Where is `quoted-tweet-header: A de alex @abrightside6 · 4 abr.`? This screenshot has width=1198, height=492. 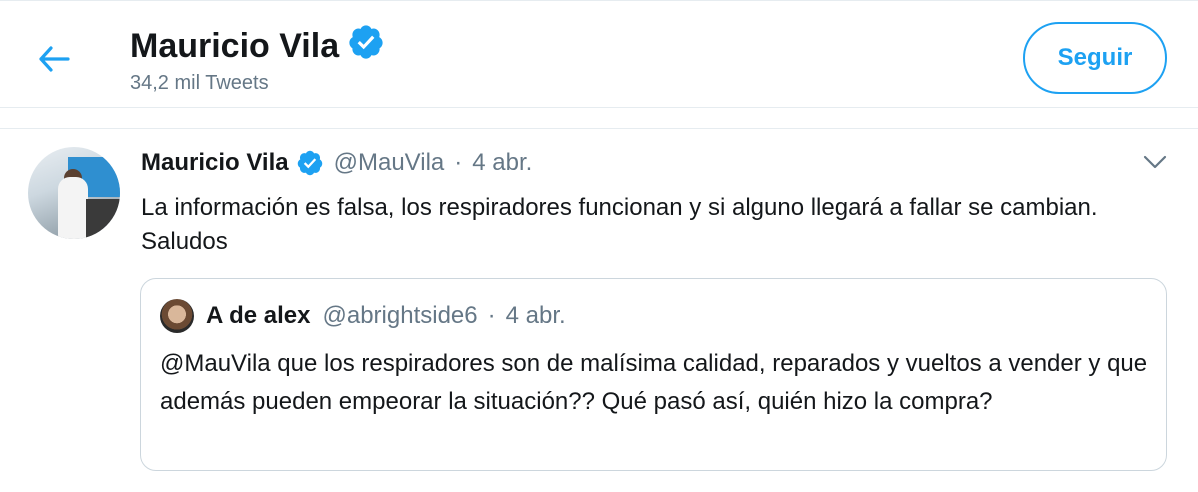
quoted-tweet-header: A de alex @abrightside6 · 4 abr. is located at coordinates (363, 316).